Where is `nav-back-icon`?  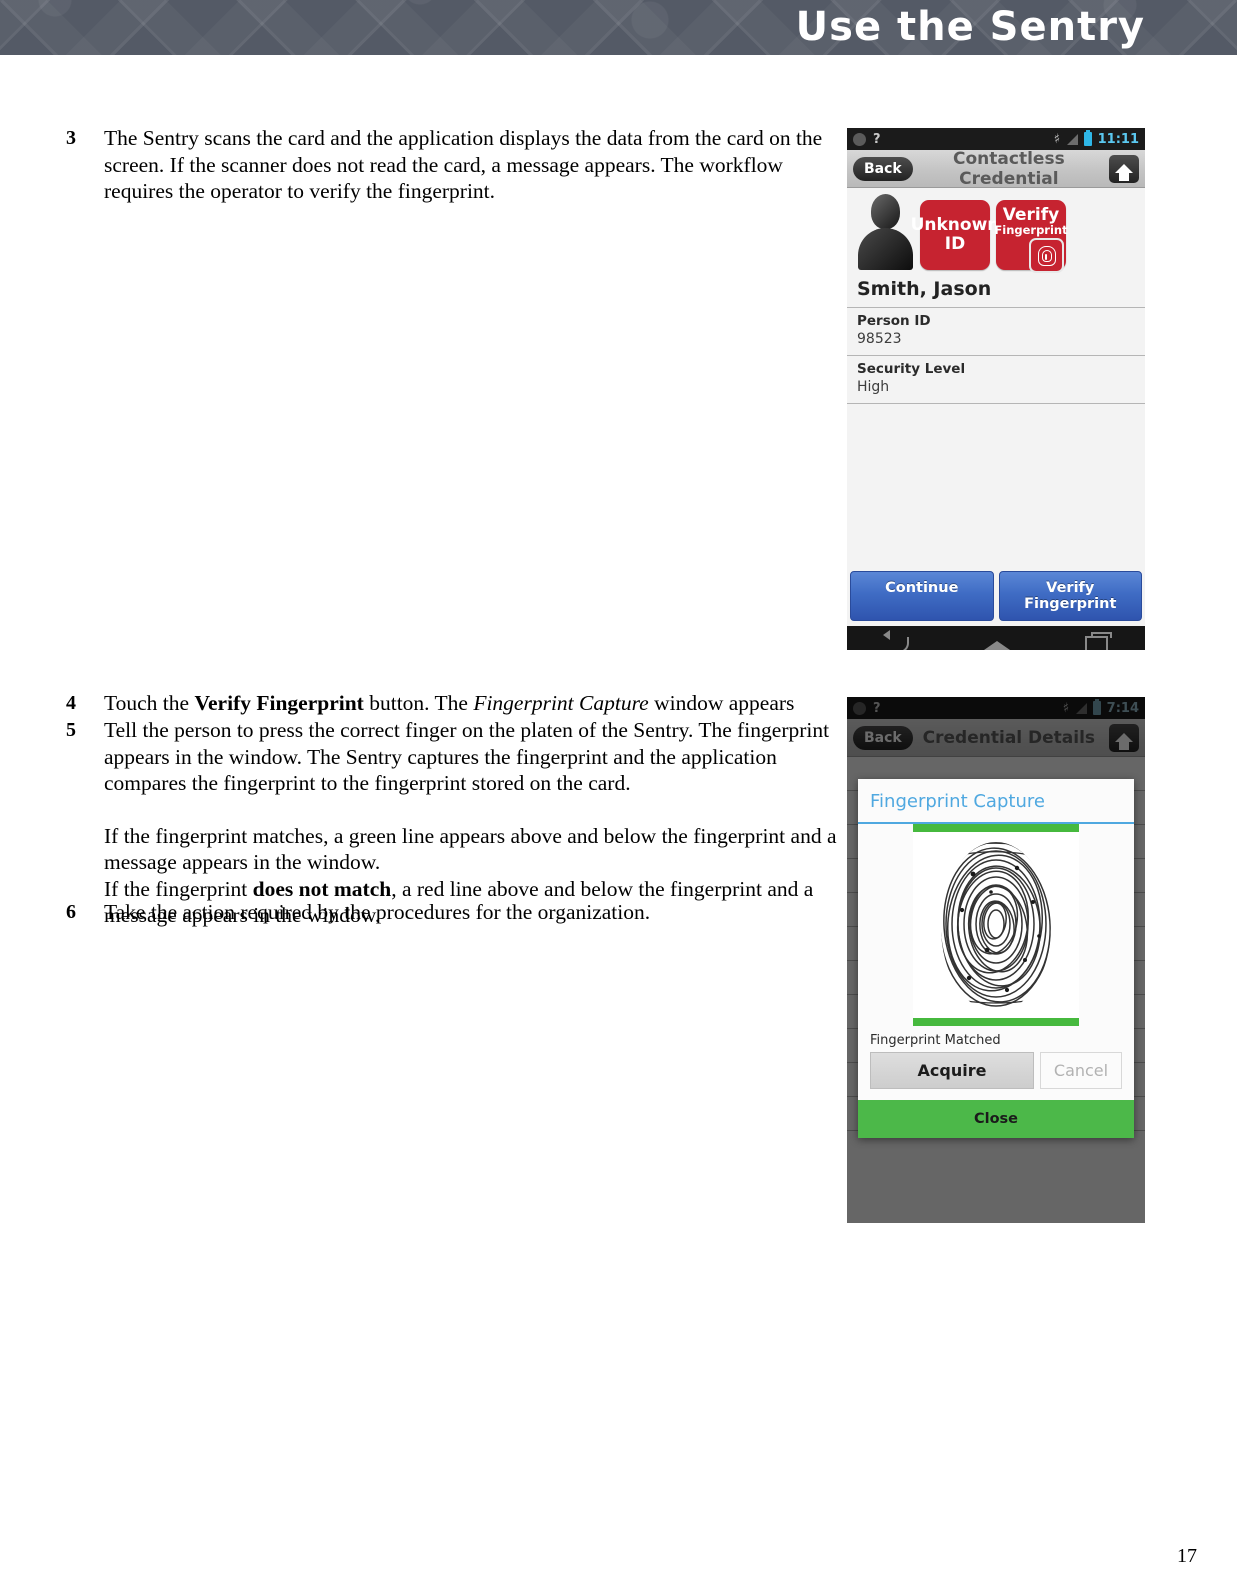 nav-back-icon is located at coordinates (895, 640).